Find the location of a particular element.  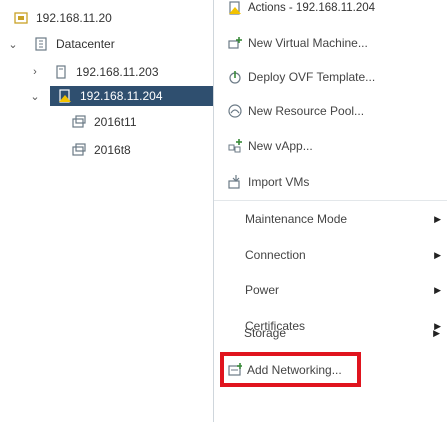

tree-item-vcenter: 192.168.11.20 is located at coordinates (63, 18).